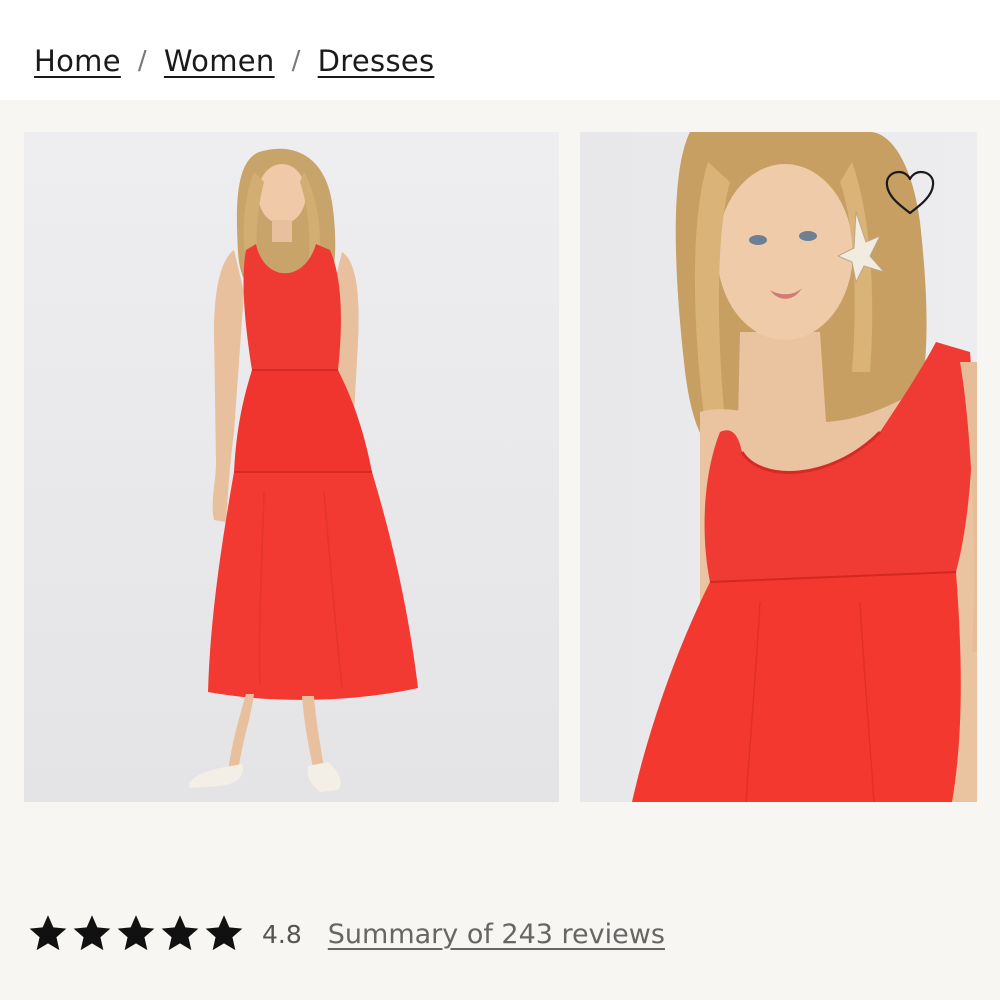 The width and height of the screenshot is (1000, 1000). What do you see at coordinates (77, 61) in the screenshot?
I see `breadcrumb-home-link: Home` at bounding box center [77, 61].